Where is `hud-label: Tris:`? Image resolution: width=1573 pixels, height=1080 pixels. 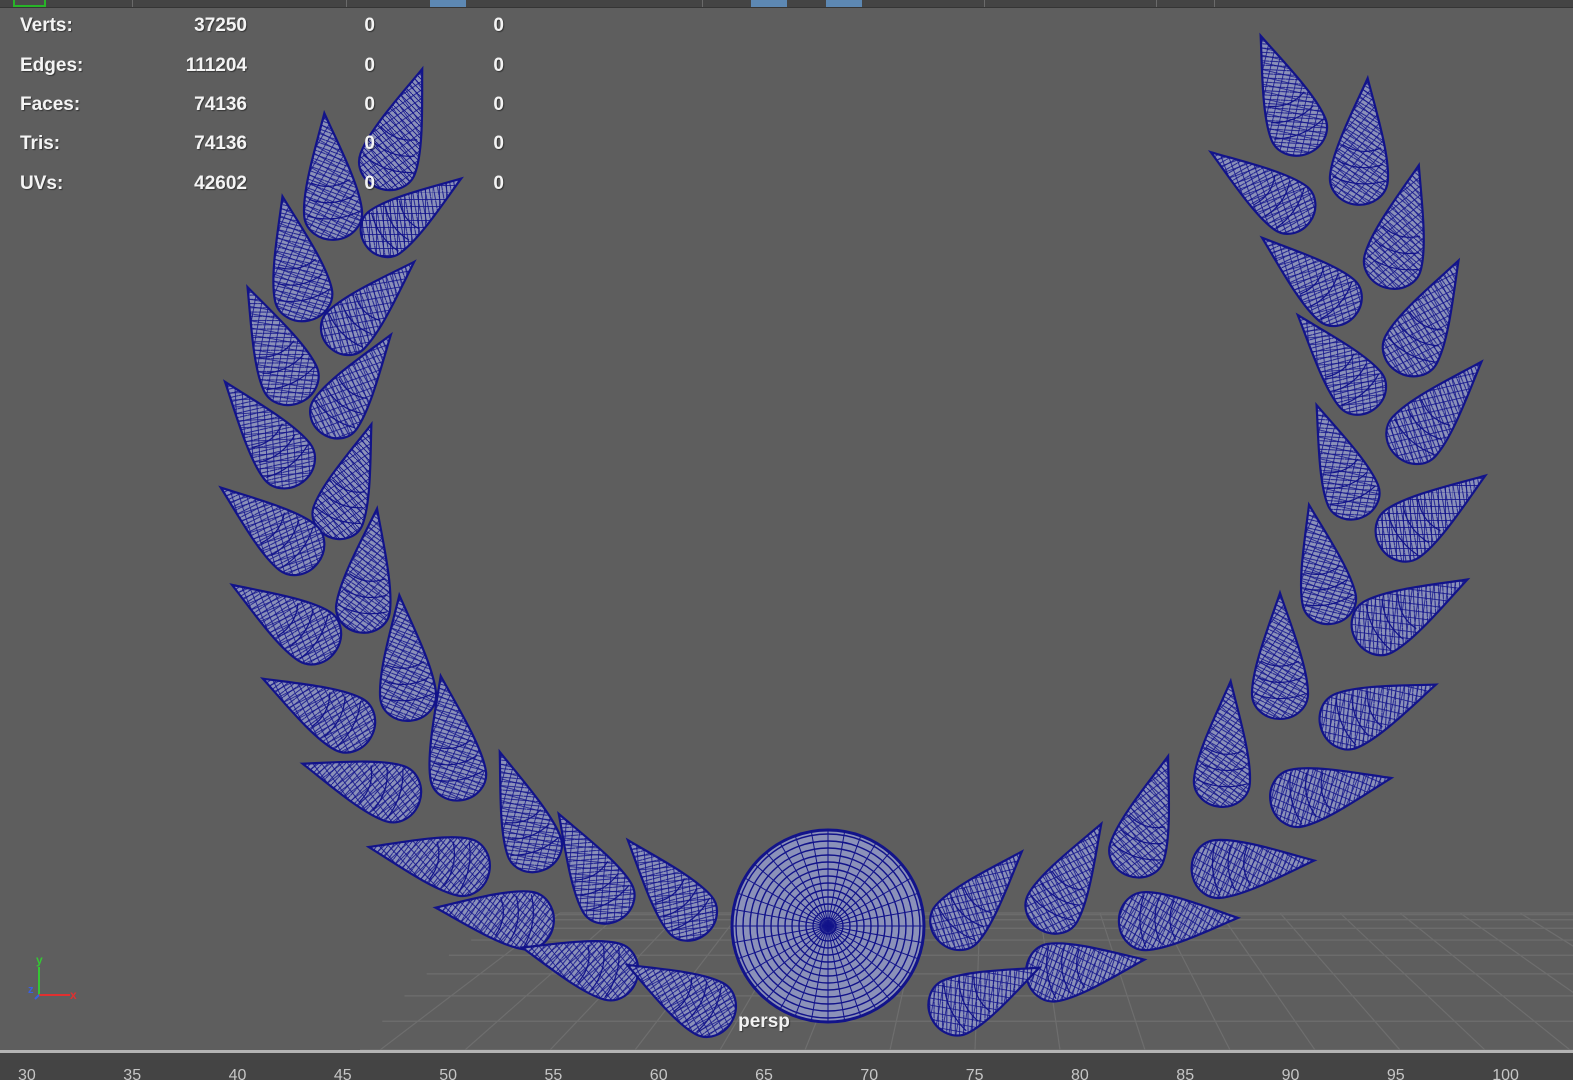 hud-label: Tris: is located at coordinates (40, 143).